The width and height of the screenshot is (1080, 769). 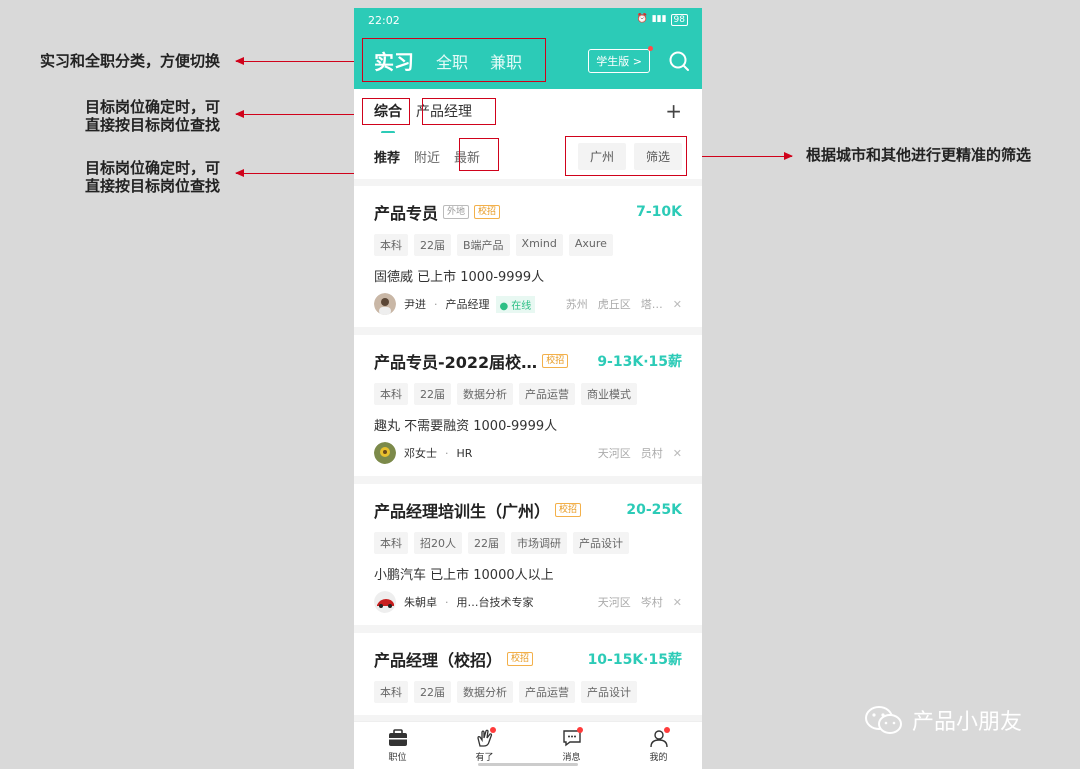 I want to click on highlight-box-latest, so click(x=479, y=154).